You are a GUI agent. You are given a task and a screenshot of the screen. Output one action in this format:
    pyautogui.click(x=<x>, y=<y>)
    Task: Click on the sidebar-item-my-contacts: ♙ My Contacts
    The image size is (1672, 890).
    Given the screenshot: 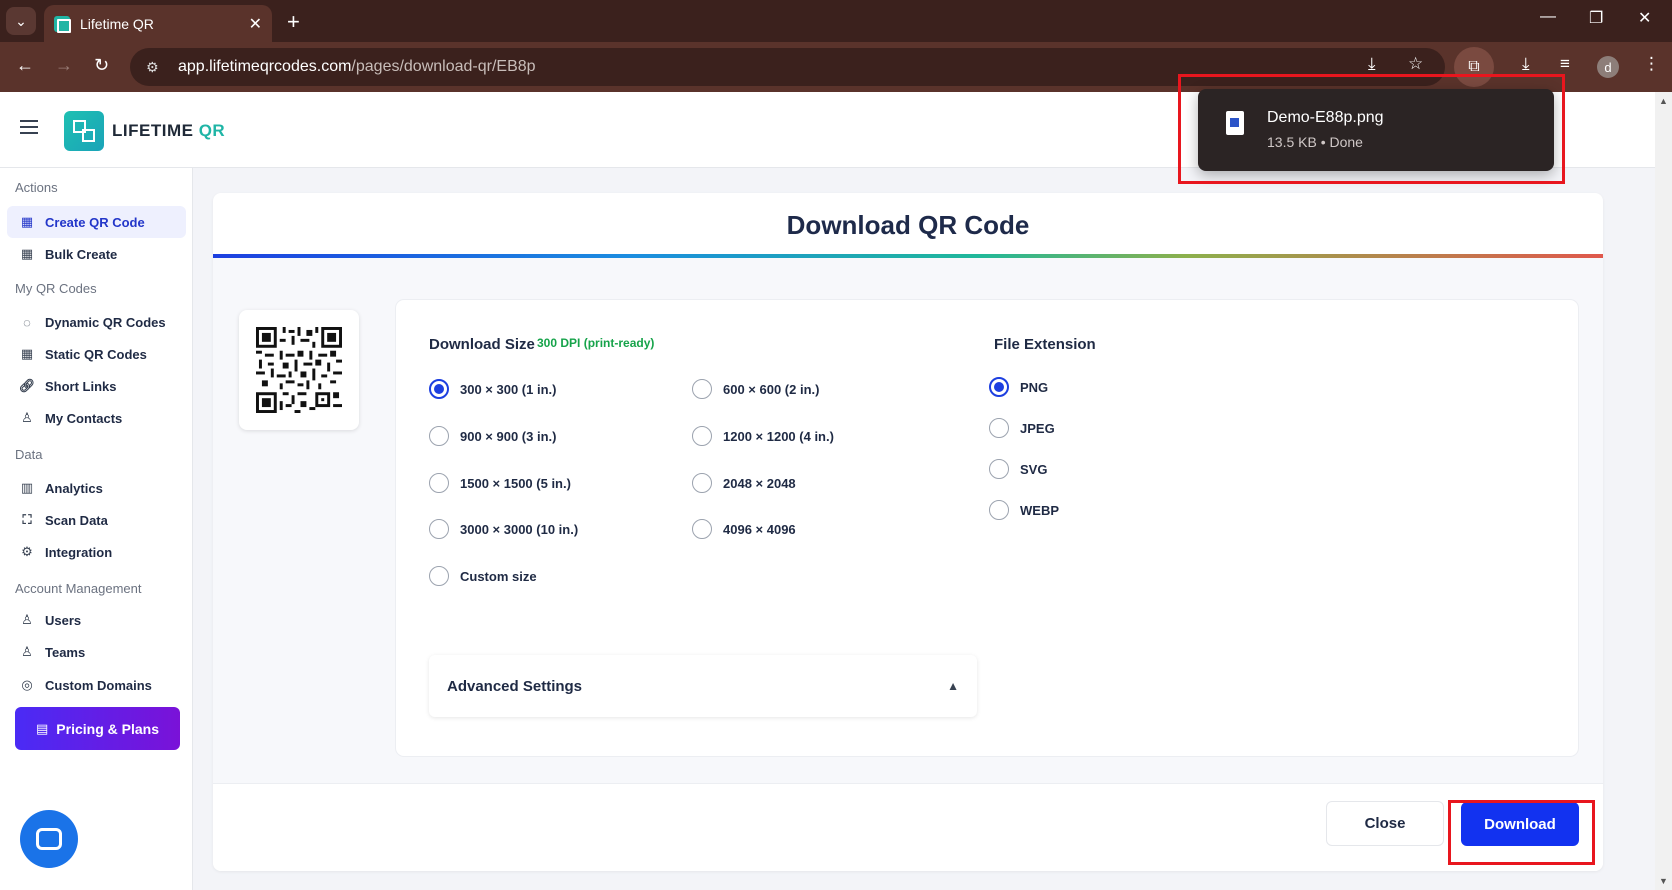 What is the action you would take?
    pyautogui.click(x=96, y=418)
    